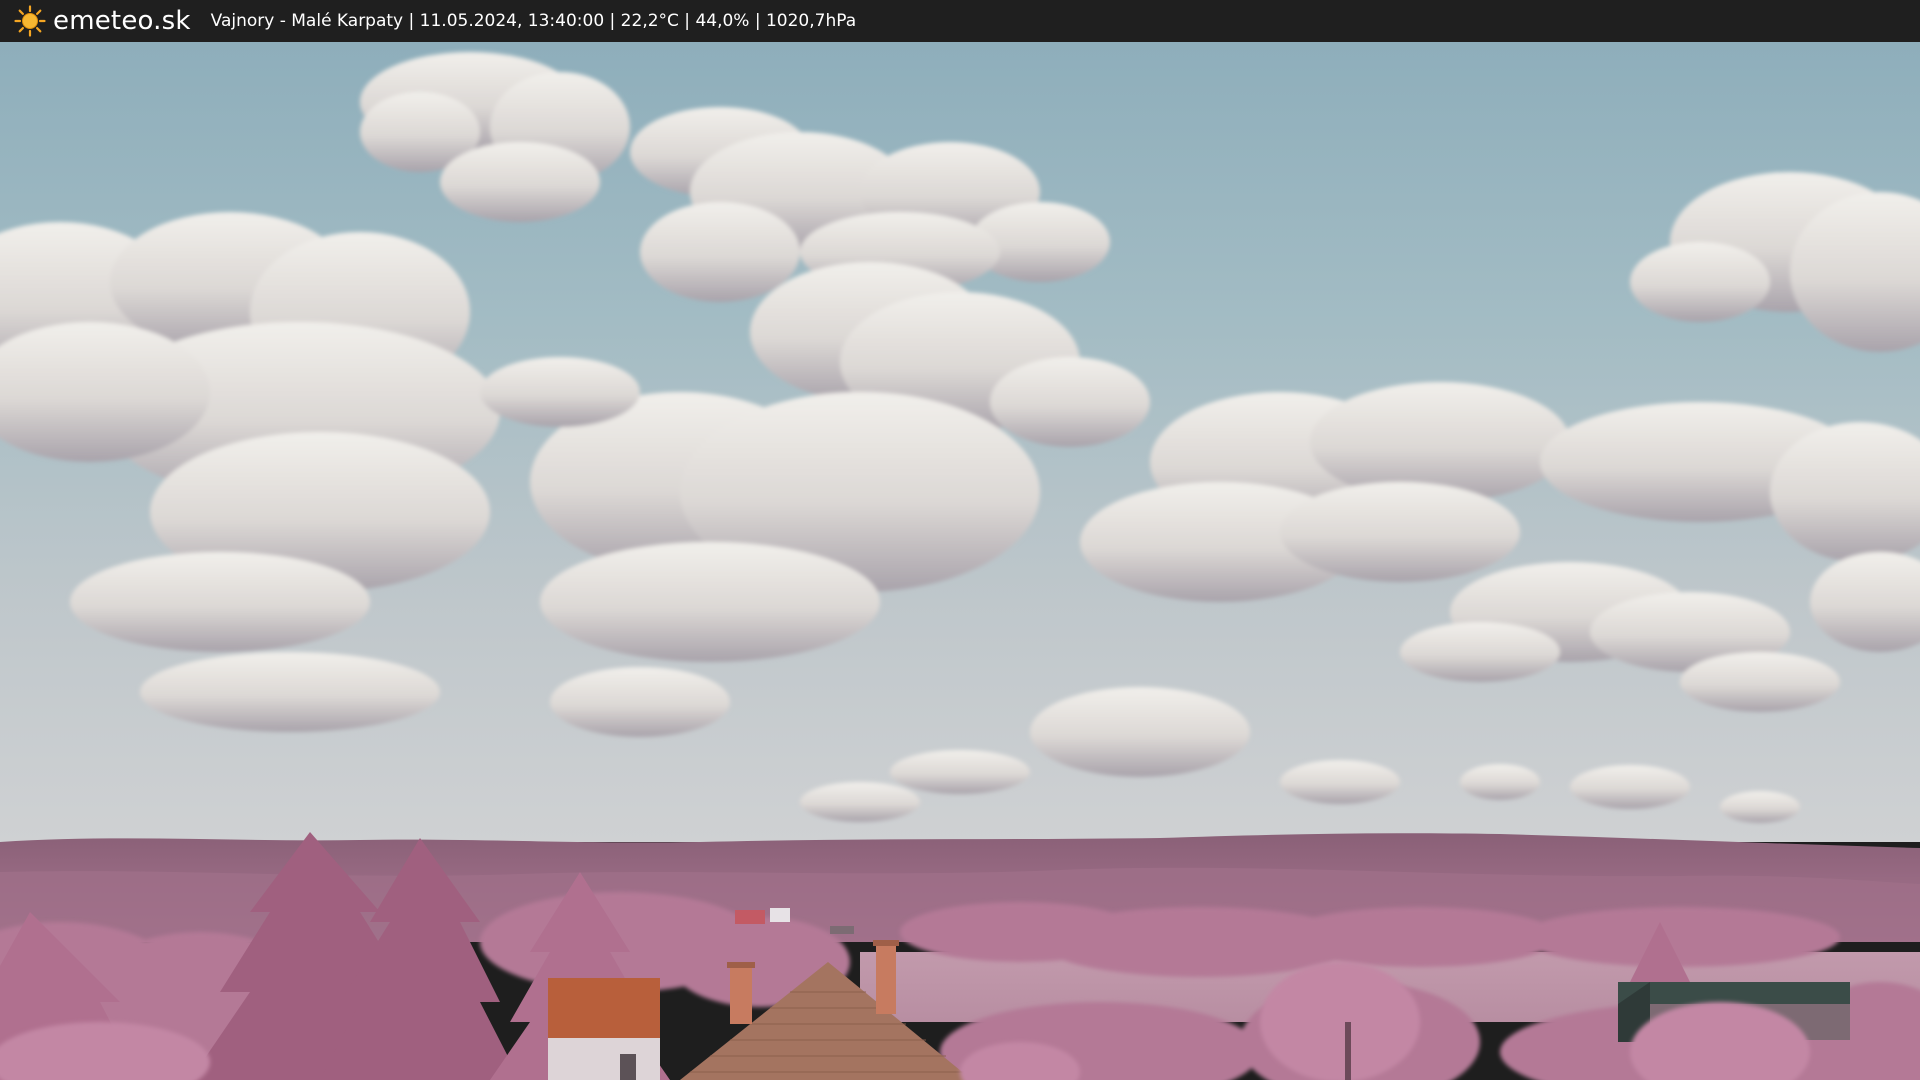 The width and height of the screenshot is (1920, 1080). What do you see at coordinates (30, 21) in the screenshot?
I see `sun-icon` at bounding box center [30, 21].